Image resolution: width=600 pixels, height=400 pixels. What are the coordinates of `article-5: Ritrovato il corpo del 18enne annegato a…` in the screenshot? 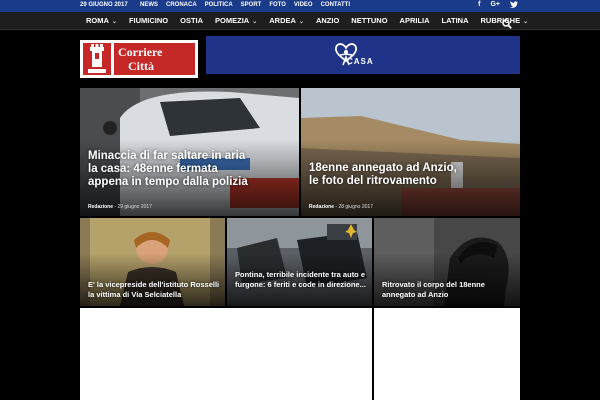 It's located at (447, 262).